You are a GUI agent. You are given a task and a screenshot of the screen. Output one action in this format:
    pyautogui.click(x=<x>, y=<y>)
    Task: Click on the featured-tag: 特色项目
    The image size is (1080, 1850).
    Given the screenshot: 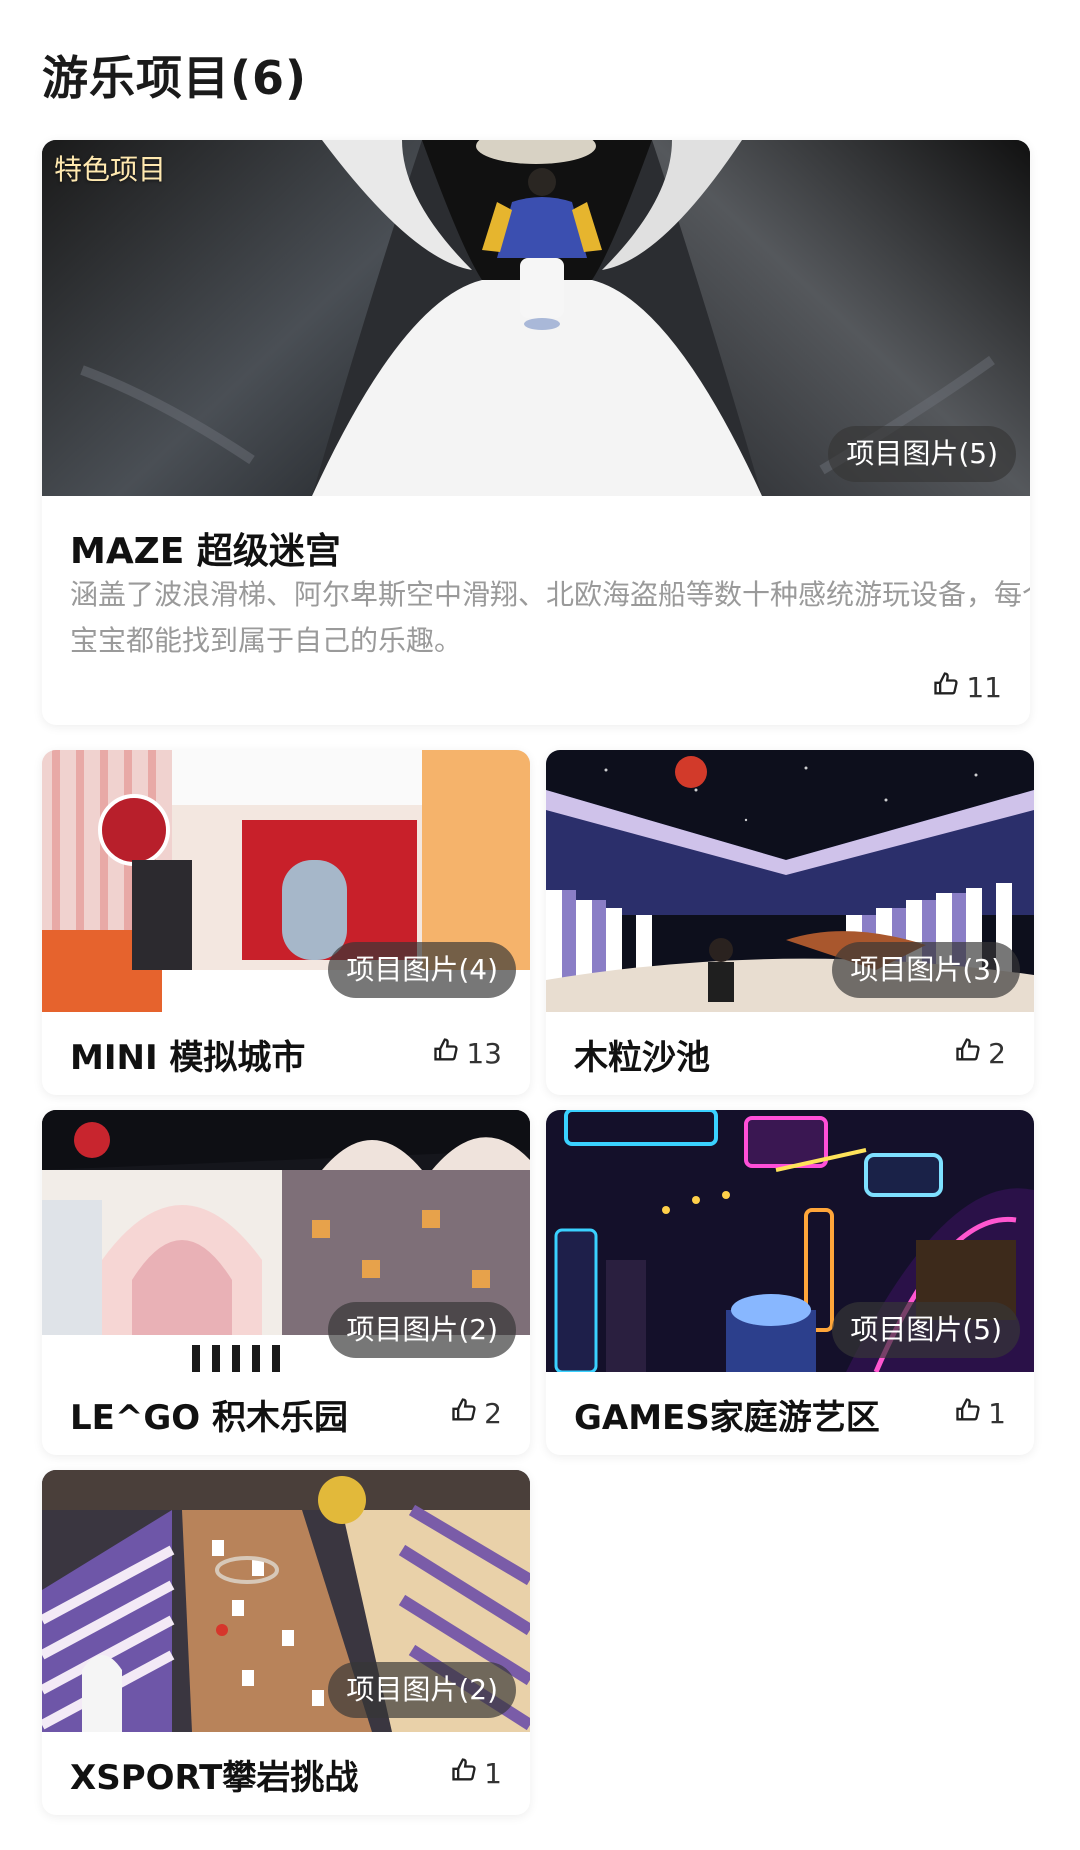 What is the action you would take?
    pyautogui.click(x=110, y=169)
    